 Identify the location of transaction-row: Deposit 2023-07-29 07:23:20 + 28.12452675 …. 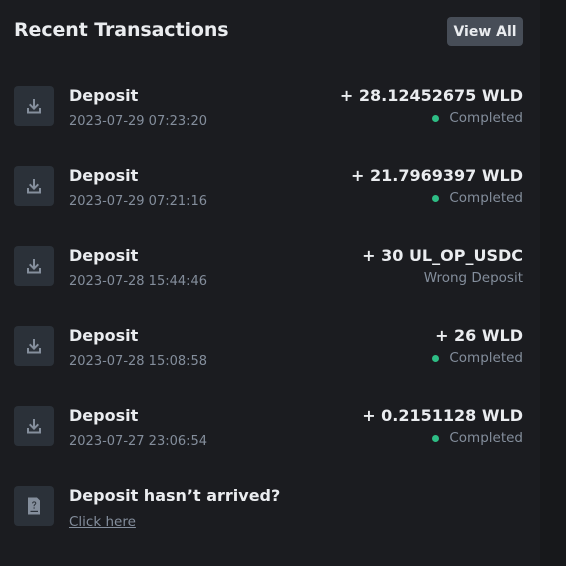
(270, 116).